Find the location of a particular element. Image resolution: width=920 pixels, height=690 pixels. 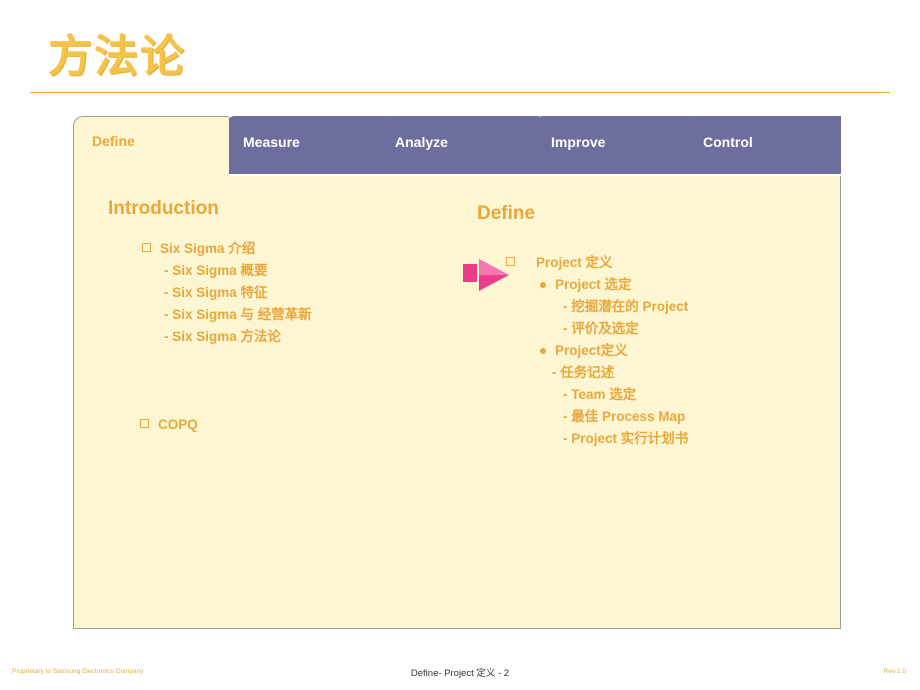

list-item: Six Sigma 介绍 is located at coordinates (227, 249).